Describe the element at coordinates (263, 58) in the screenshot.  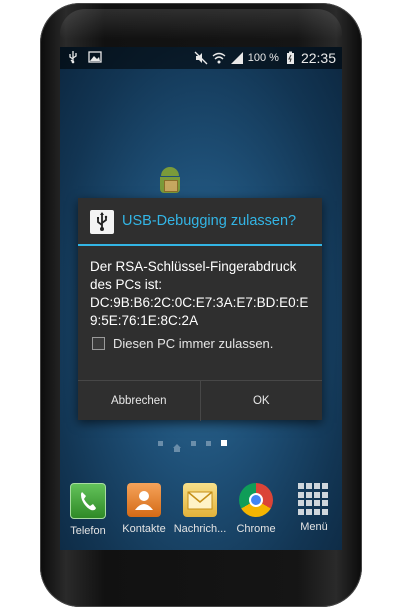
I see `battery-percent: 100 %` at that location.